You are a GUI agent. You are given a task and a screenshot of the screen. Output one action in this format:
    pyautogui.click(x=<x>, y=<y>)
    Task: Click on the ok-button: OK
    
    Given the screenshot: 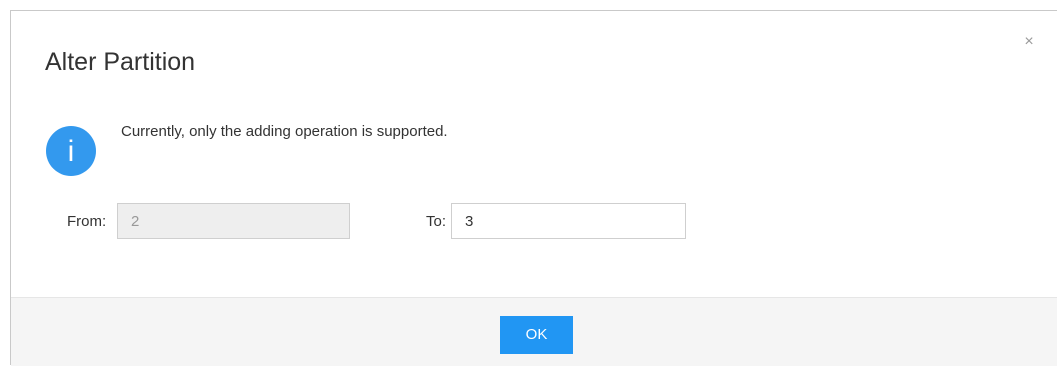 What is the action you would take?
    pyautogui.click(x=536, y=335)
    